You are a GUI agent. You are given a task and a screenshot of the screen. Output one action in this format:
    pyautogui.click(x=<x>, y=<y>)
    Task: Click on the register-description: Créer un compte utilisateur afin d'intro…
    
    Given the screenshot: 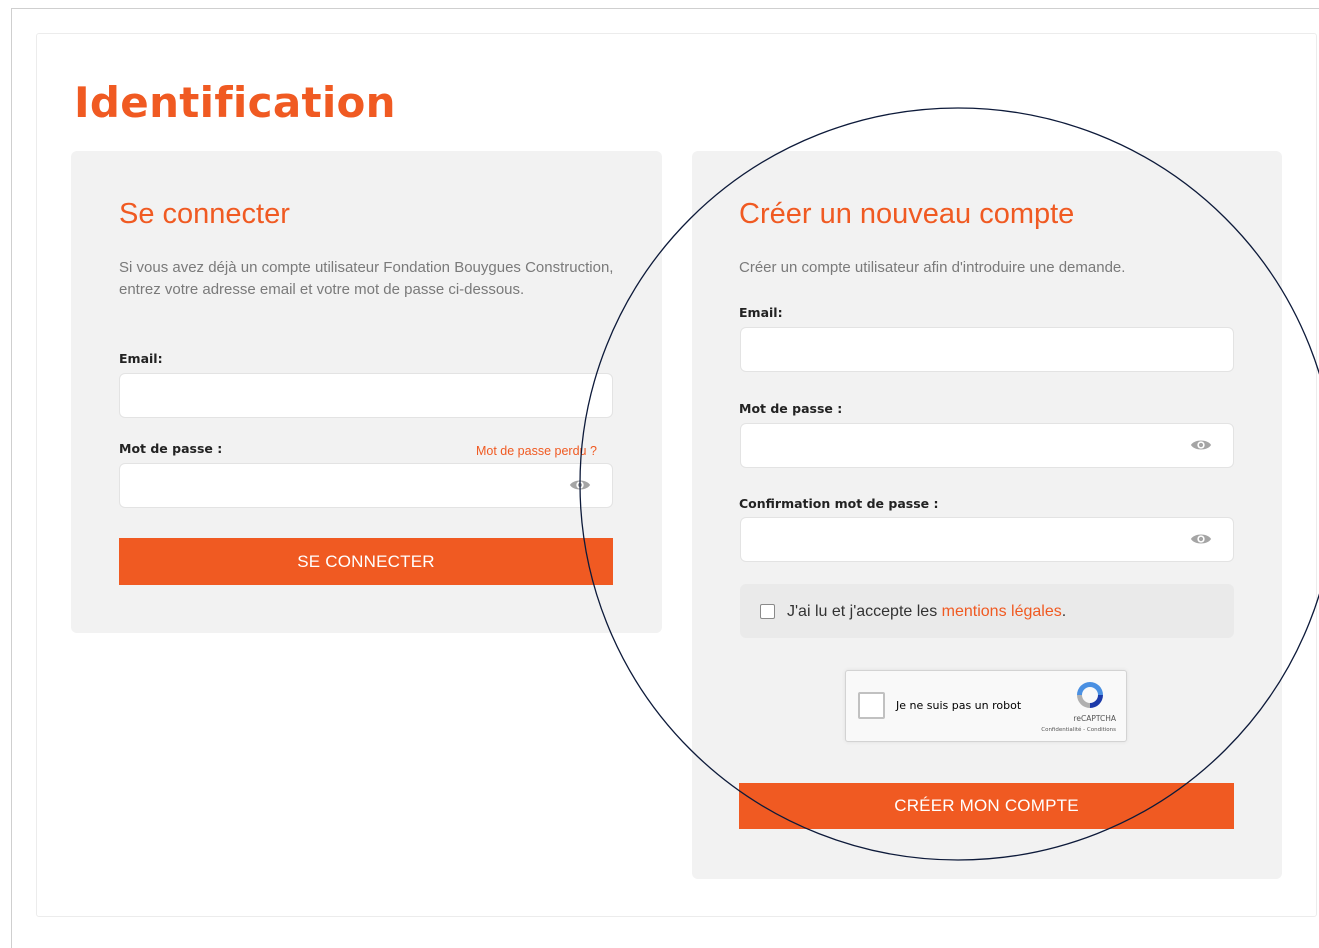 What is the action you would take?
    pyautogui.click(x=932, y=267)
    